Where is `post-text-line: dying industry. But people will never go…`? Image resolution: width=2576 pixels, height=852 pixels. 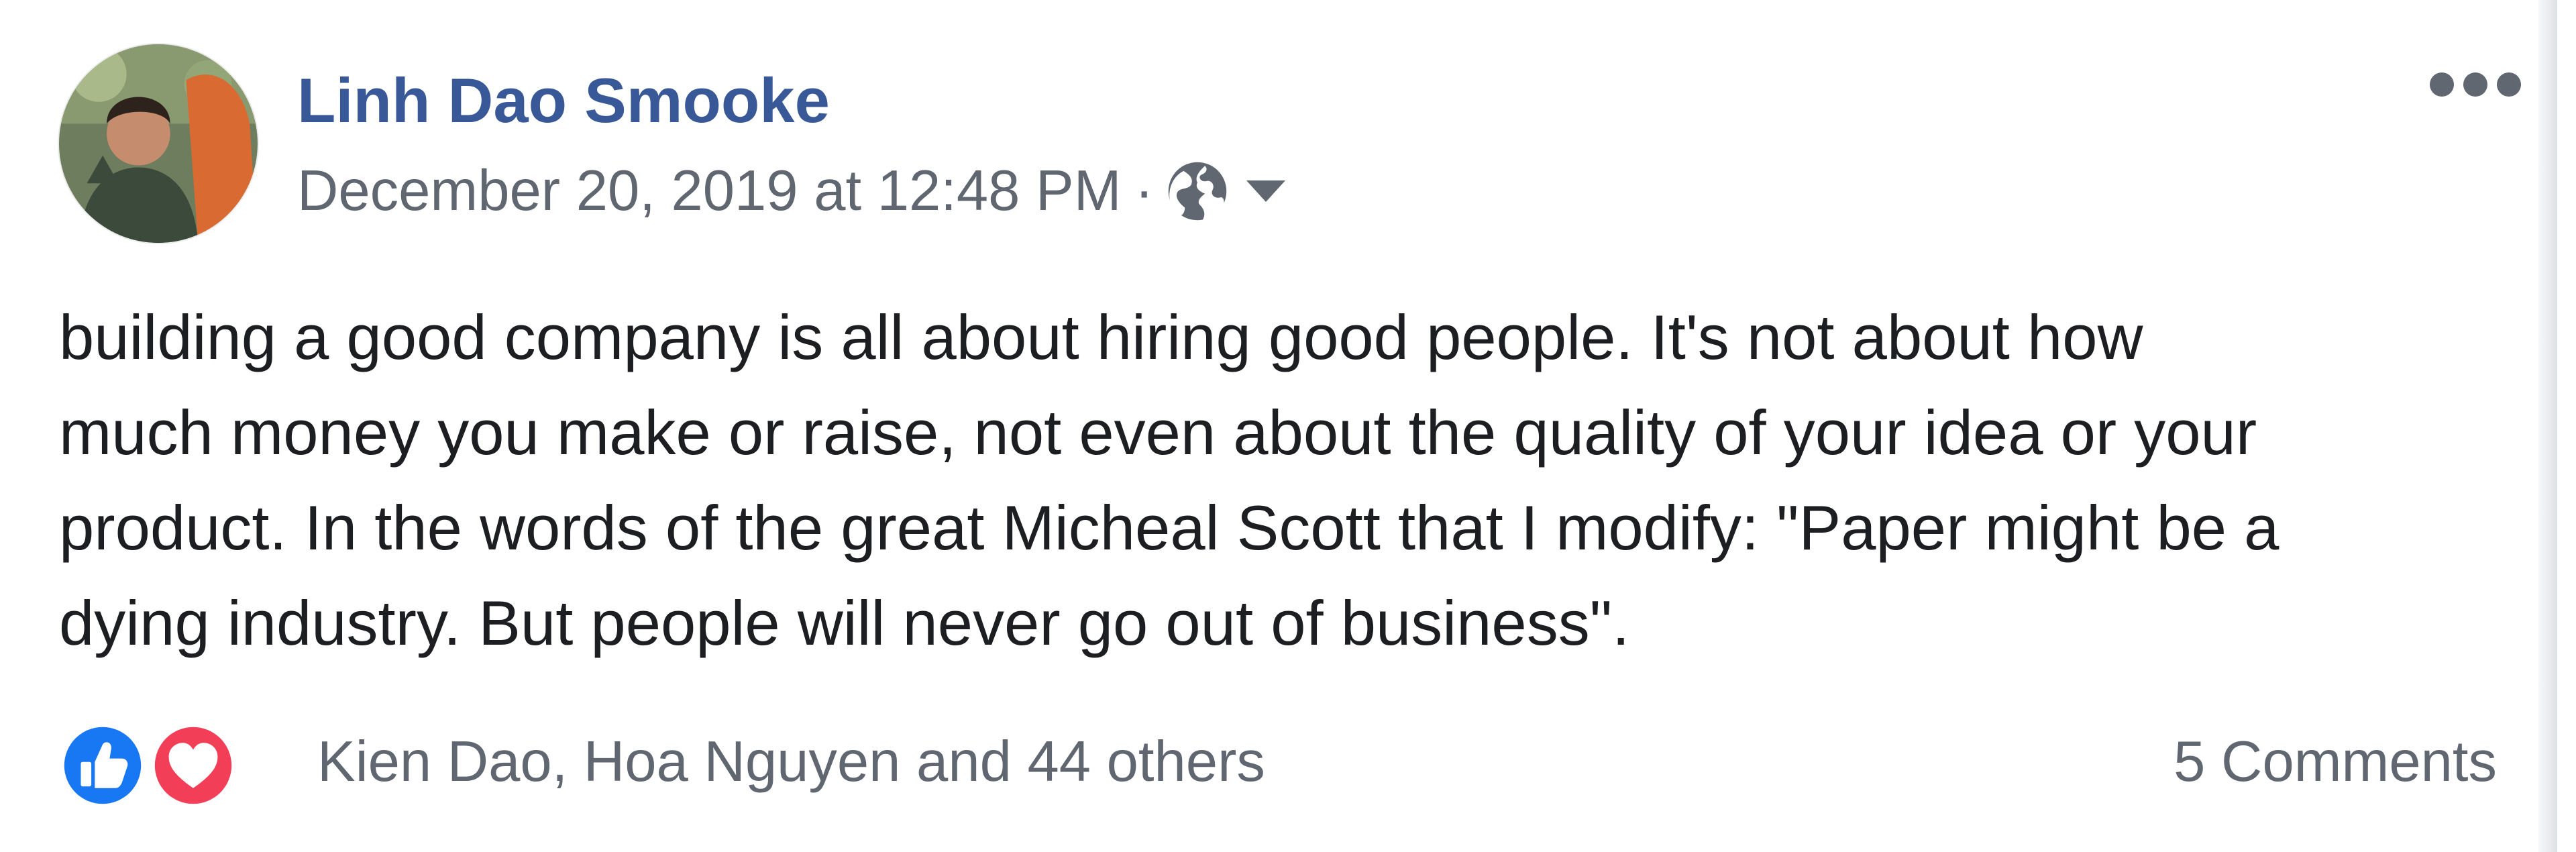
post-text-line: dying industry. But people will never go… is located at coordinates (844, 623).